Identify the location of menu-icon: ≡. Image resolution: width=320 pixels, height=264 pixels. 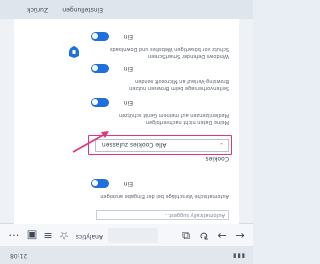
(48, 235).